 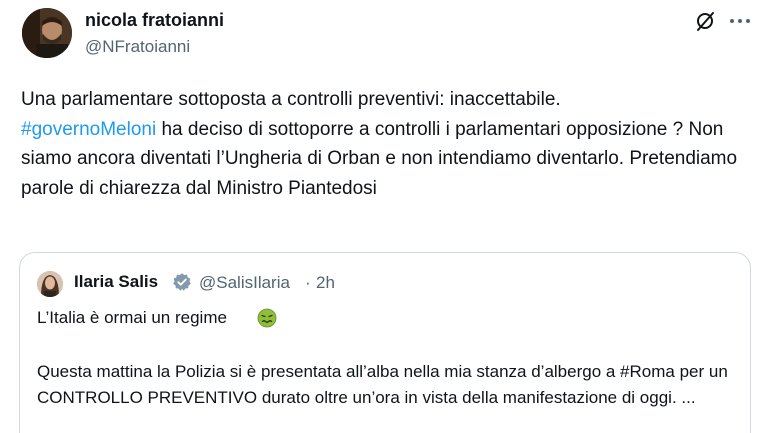 What do you see at coordinates (267, 318) in the screenshot?
I see `nauseated-face-emoji` at bounding box center [267, 318].